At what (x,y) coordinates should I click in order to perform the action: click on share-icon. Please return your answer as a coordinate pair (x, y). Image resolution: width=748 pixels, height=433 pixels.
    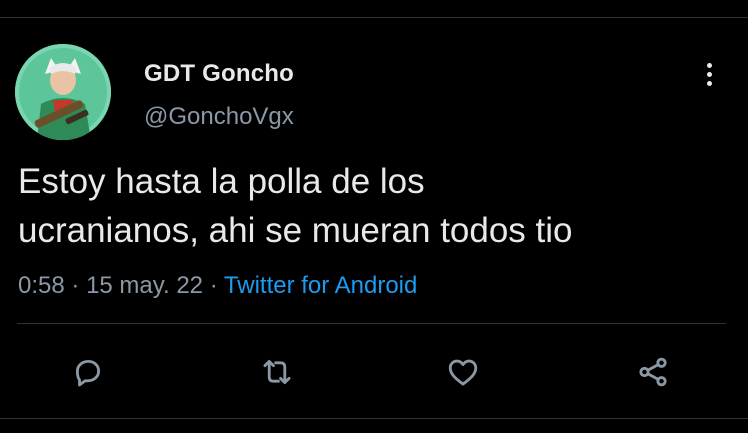
    Looking at the image, I should click on (653, 372).